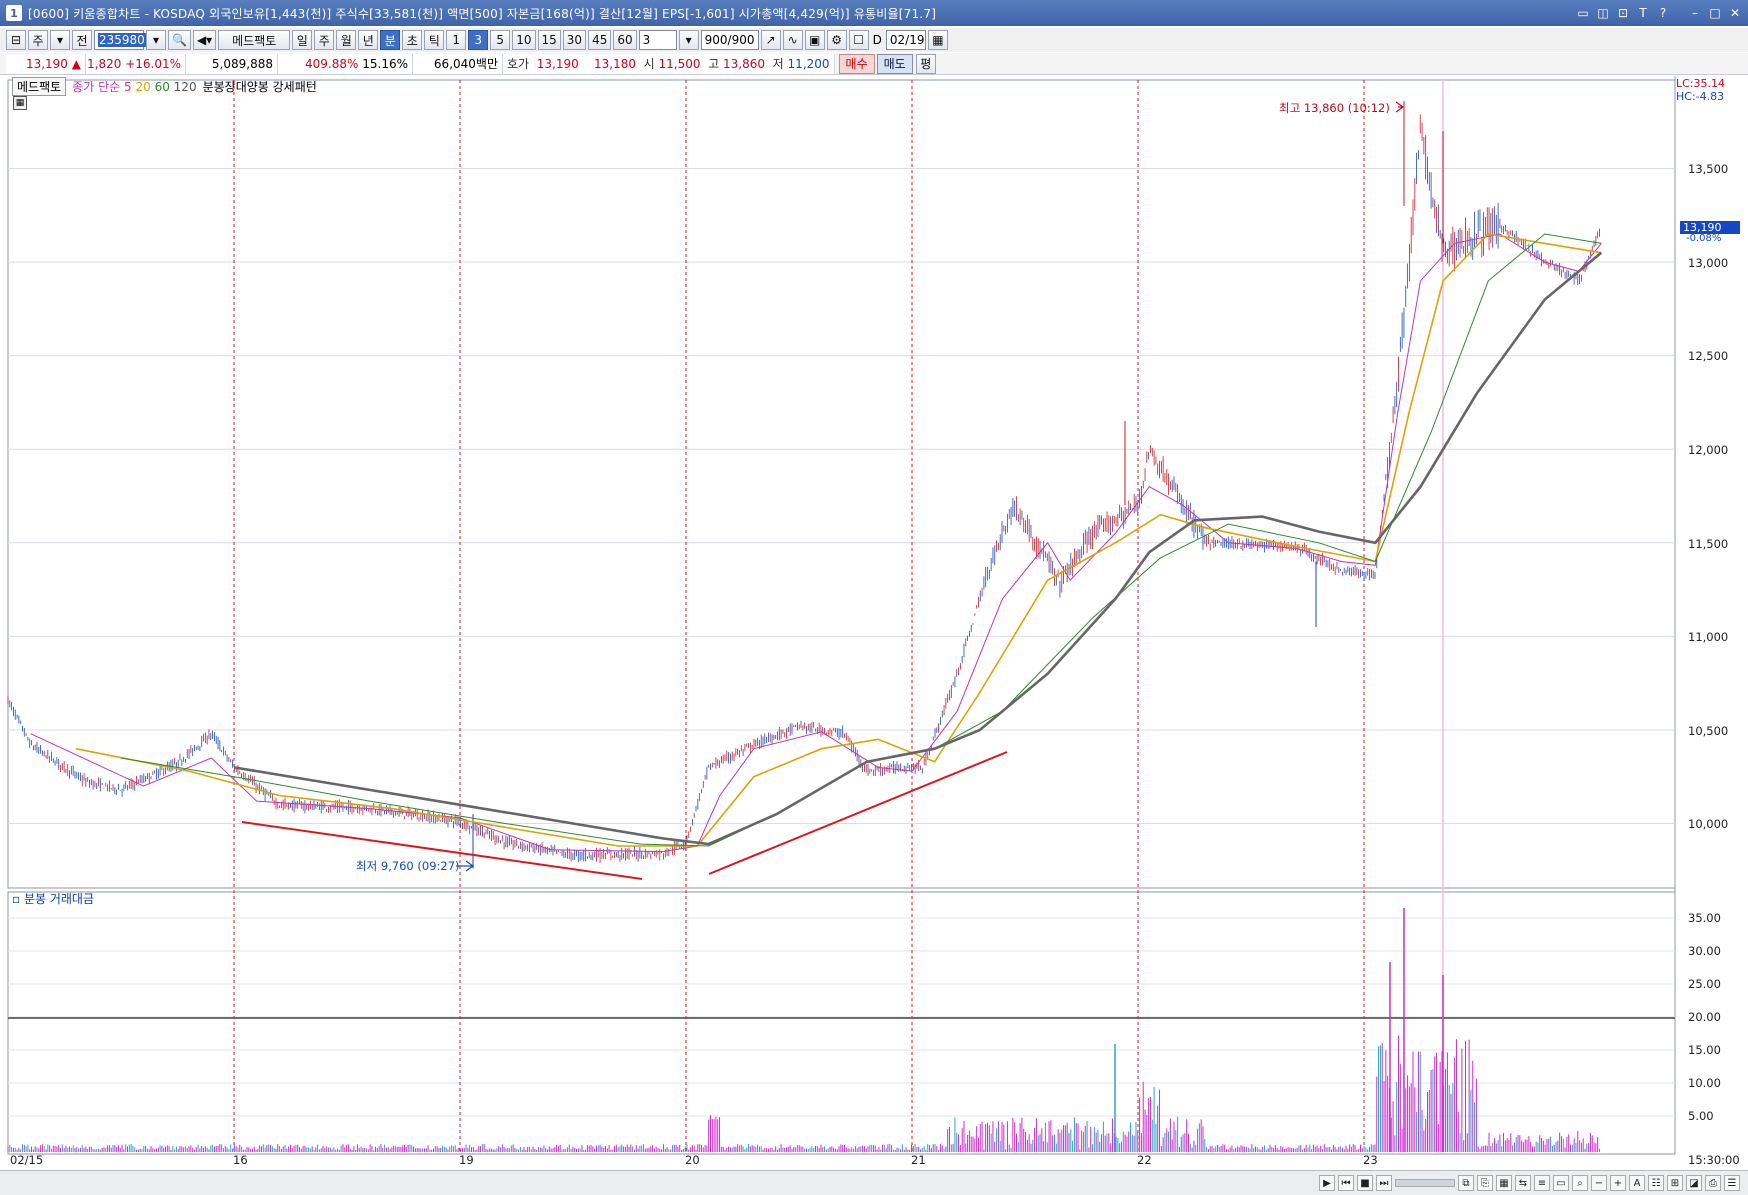  What do you see at coordinates (1714, 1160) in the screenshot?
I see `time-label: 15:30:00` at bounding box center [1714, 1160].